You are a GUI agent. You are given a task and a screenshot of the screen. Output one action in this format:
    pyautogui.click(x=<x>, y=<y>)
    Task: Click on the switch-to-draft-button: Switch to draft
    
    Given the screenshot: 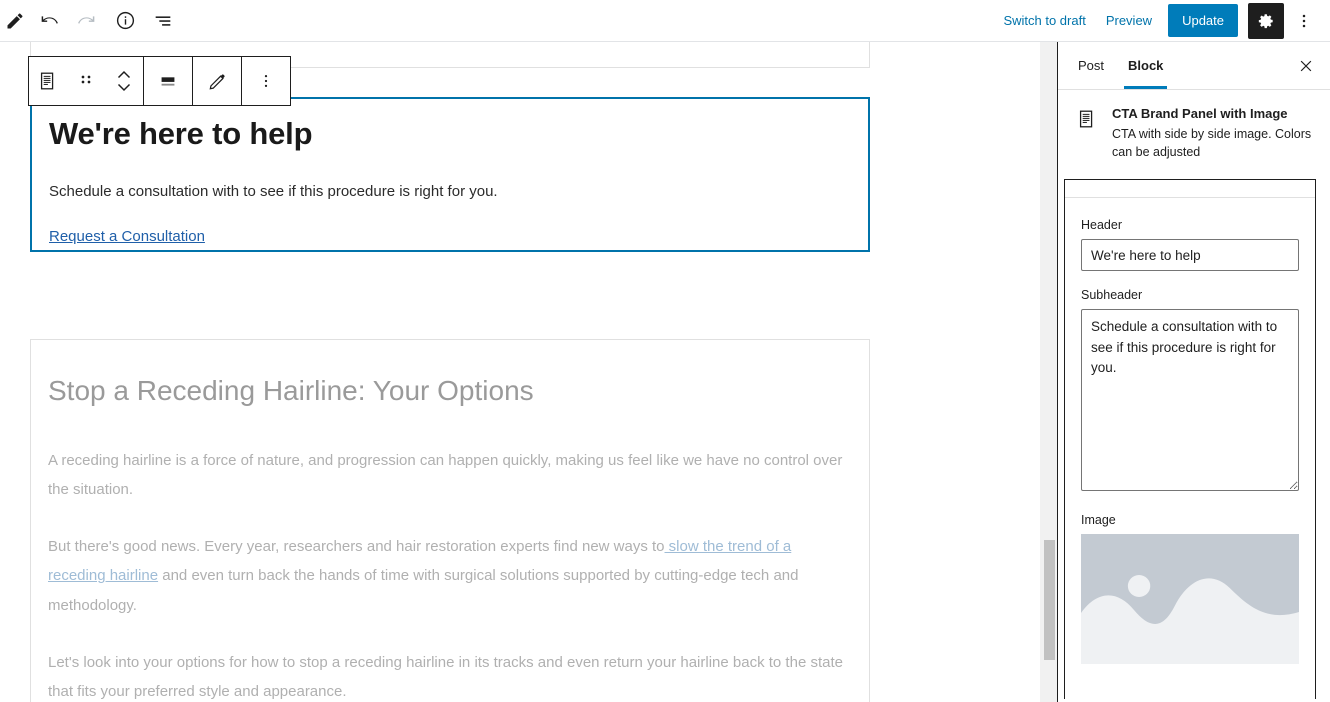 What is the action you would take?
    pyautogui.click(x=1044, y=20)
    